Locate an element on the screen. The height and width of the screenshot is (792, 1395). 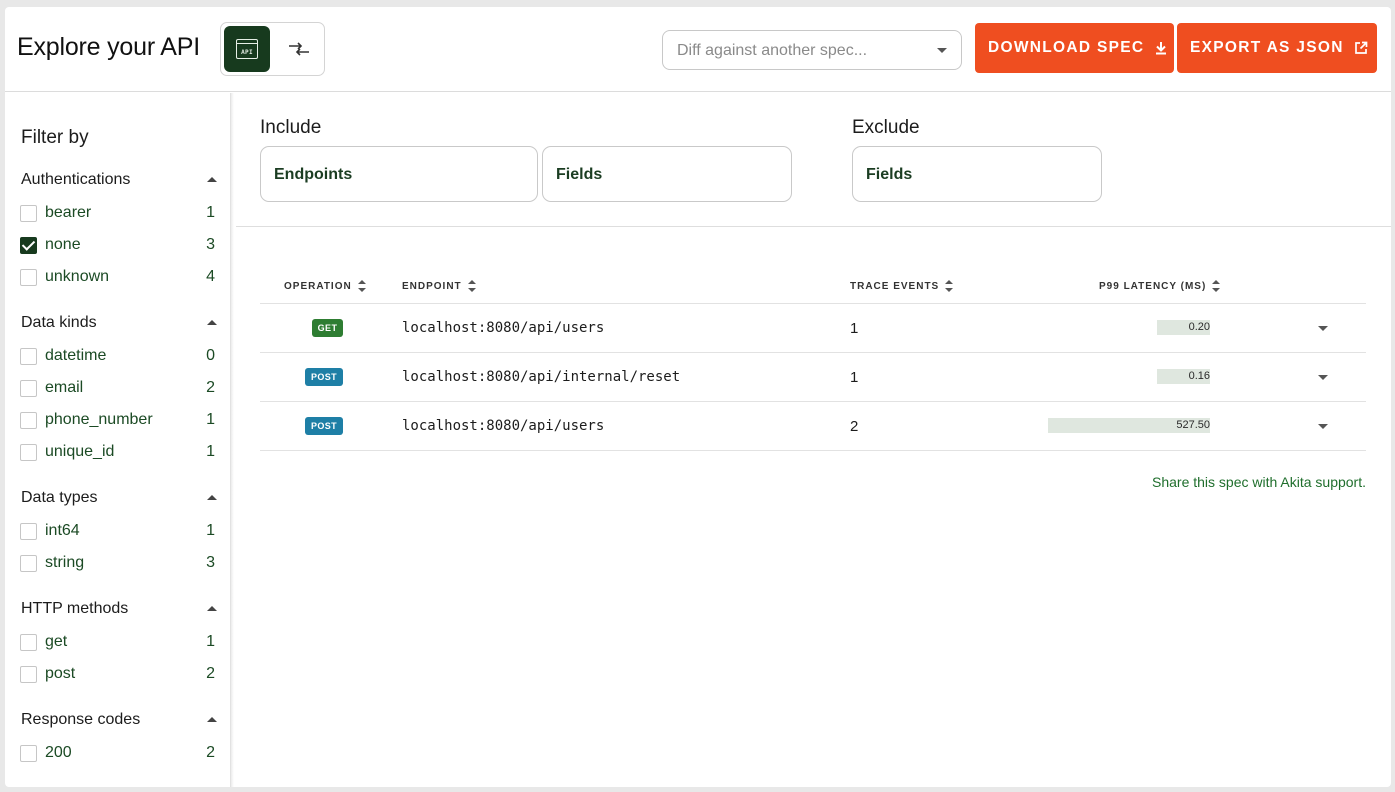
method-badge: POST is located at coordinates (324, 377).